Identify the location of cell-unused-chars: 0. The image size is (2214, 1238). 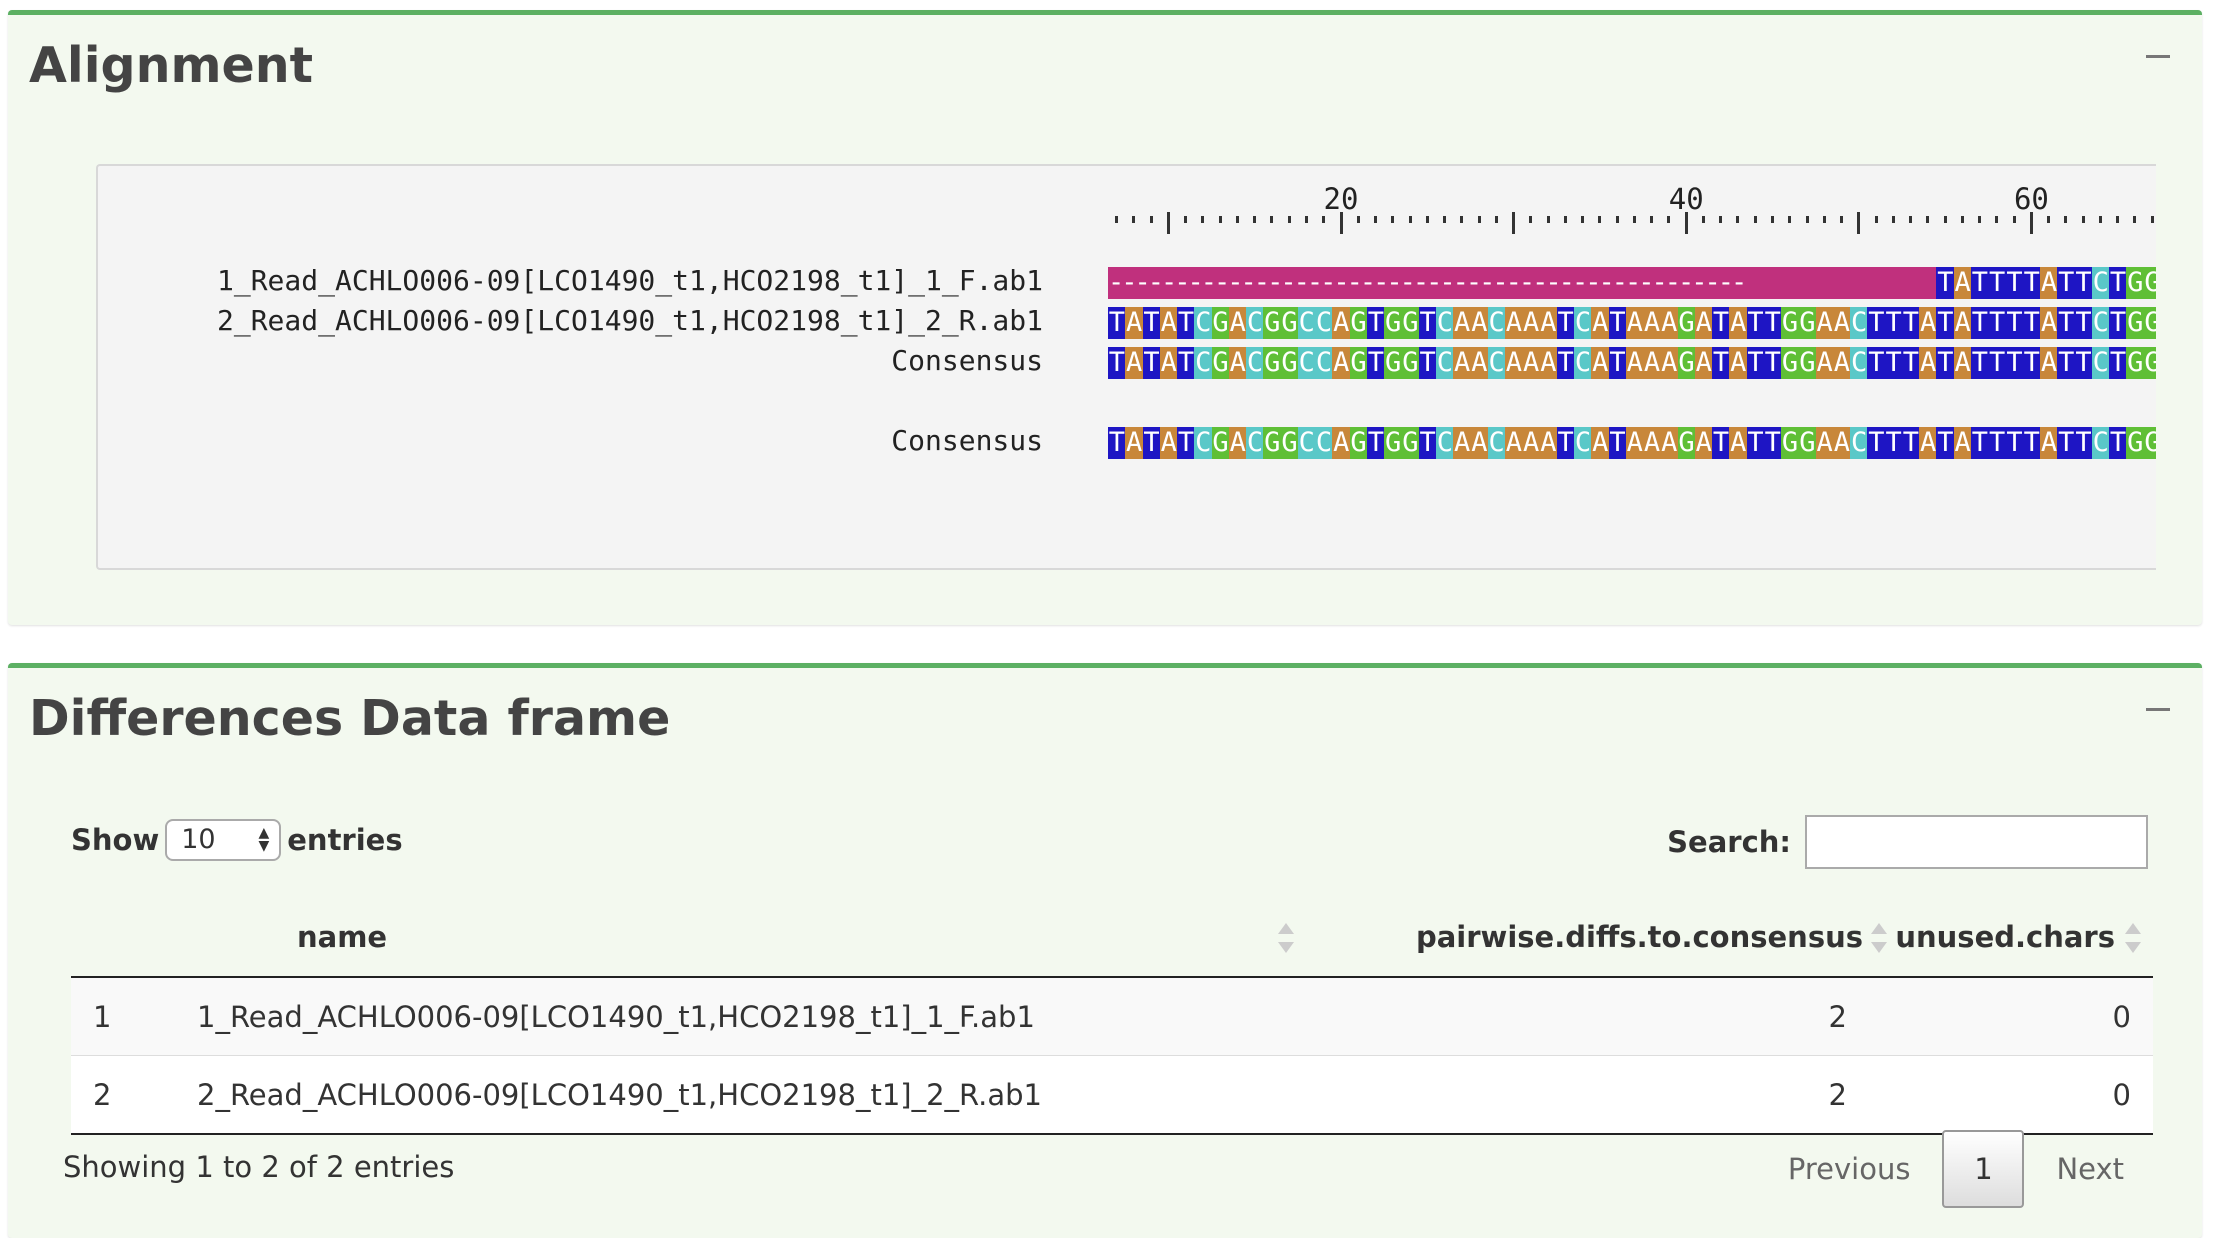
(2018, 1095).